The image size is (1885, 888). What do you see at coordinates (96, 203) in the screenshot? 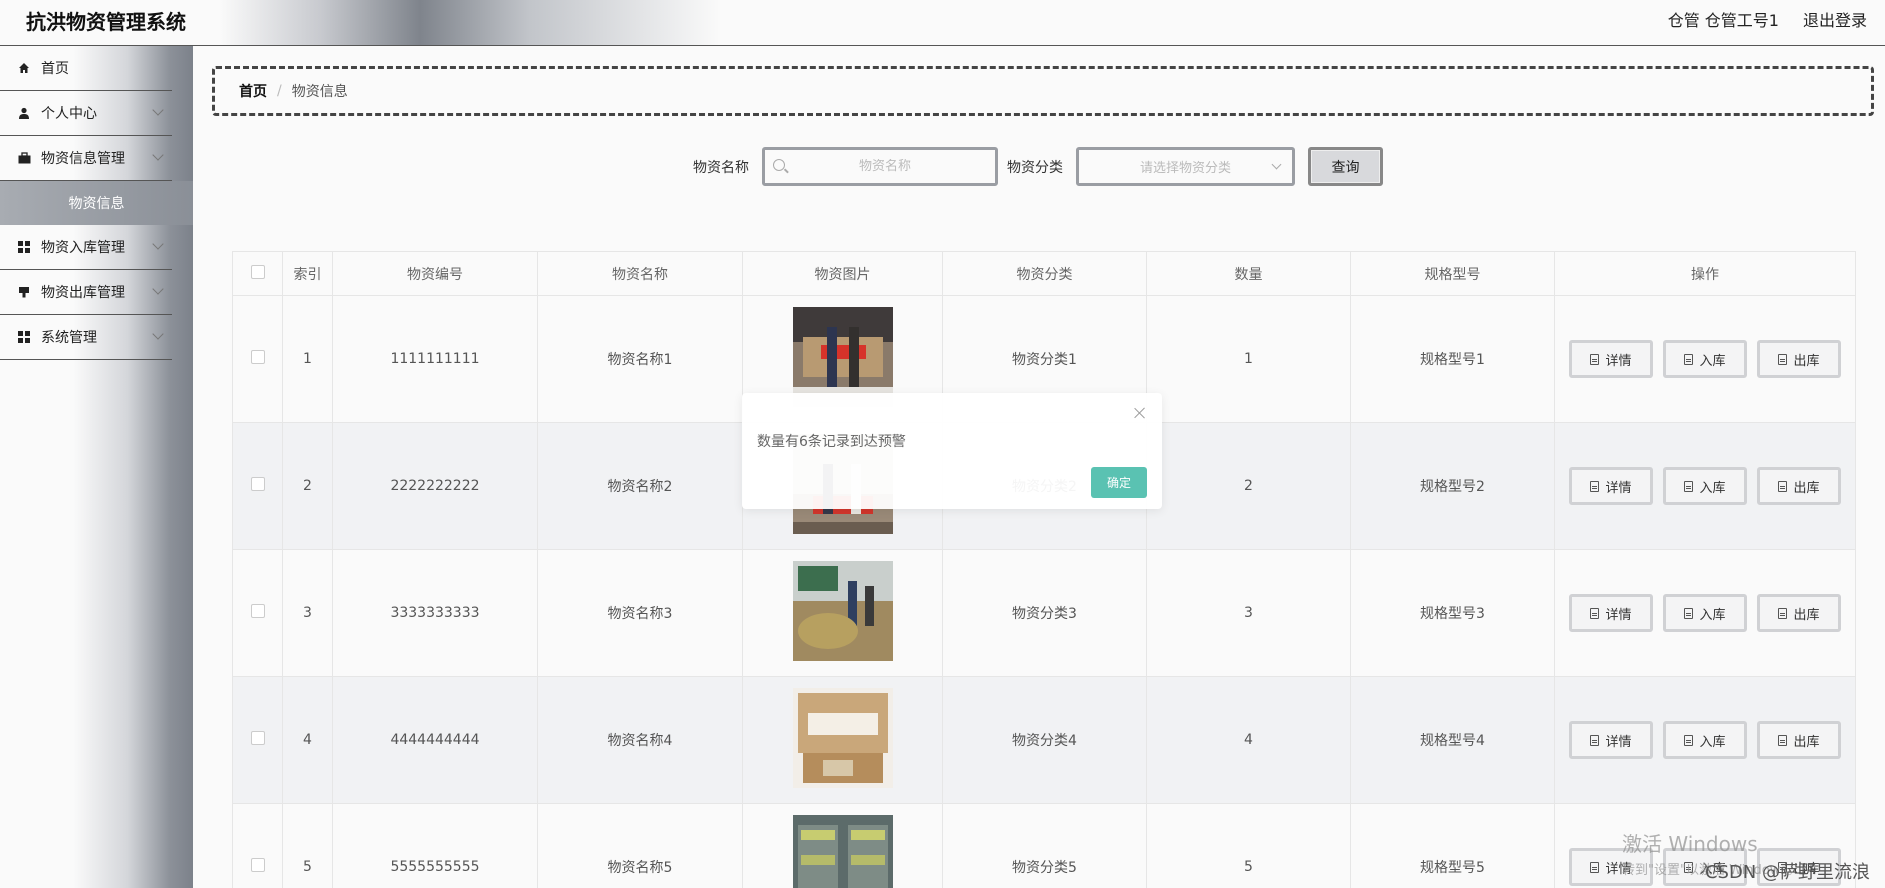
I see `sidebar-subitem-material-info: 物资信息` at bounding box center [96, 203].